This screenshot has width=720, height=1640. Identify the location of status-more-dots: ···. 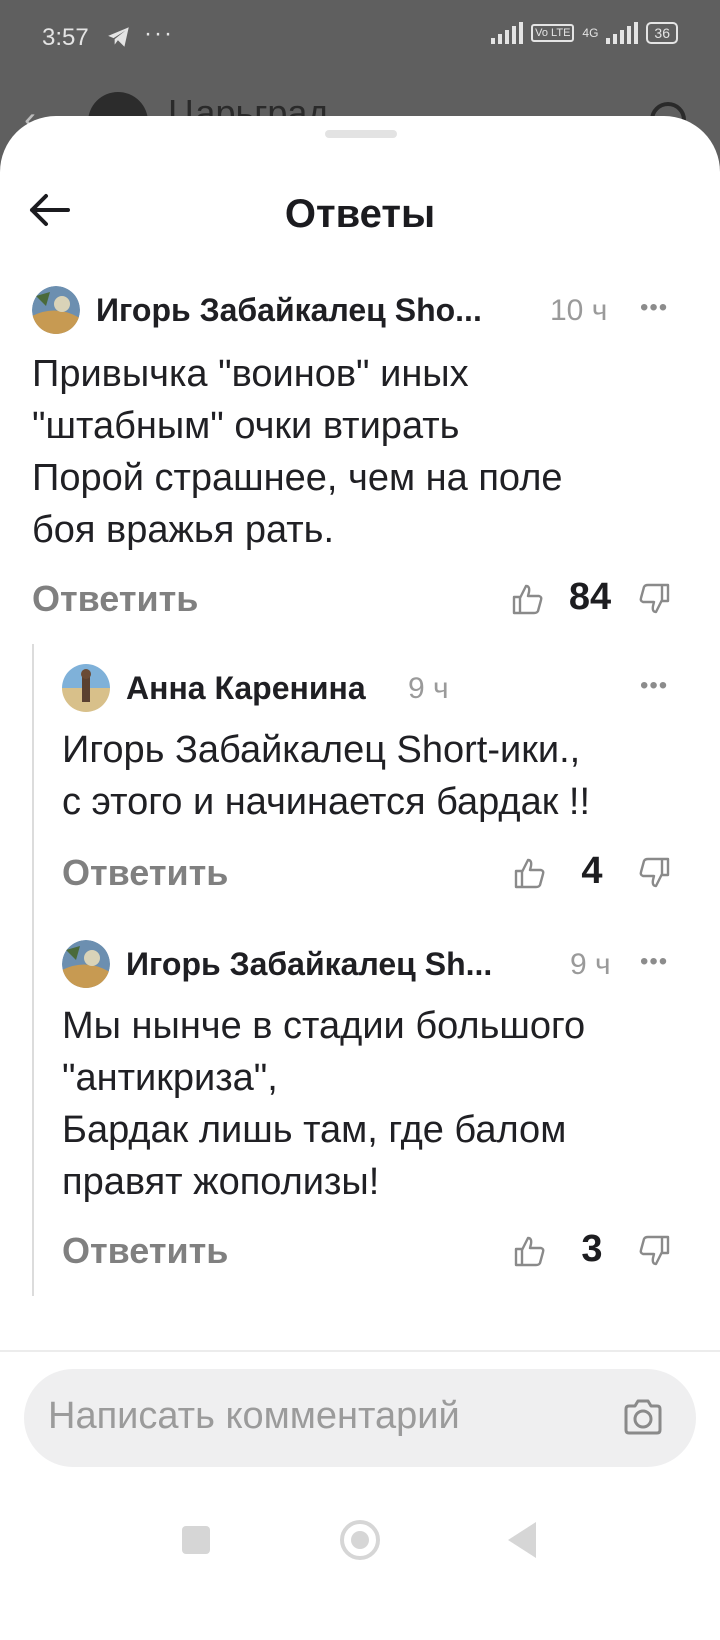
(159, 33).